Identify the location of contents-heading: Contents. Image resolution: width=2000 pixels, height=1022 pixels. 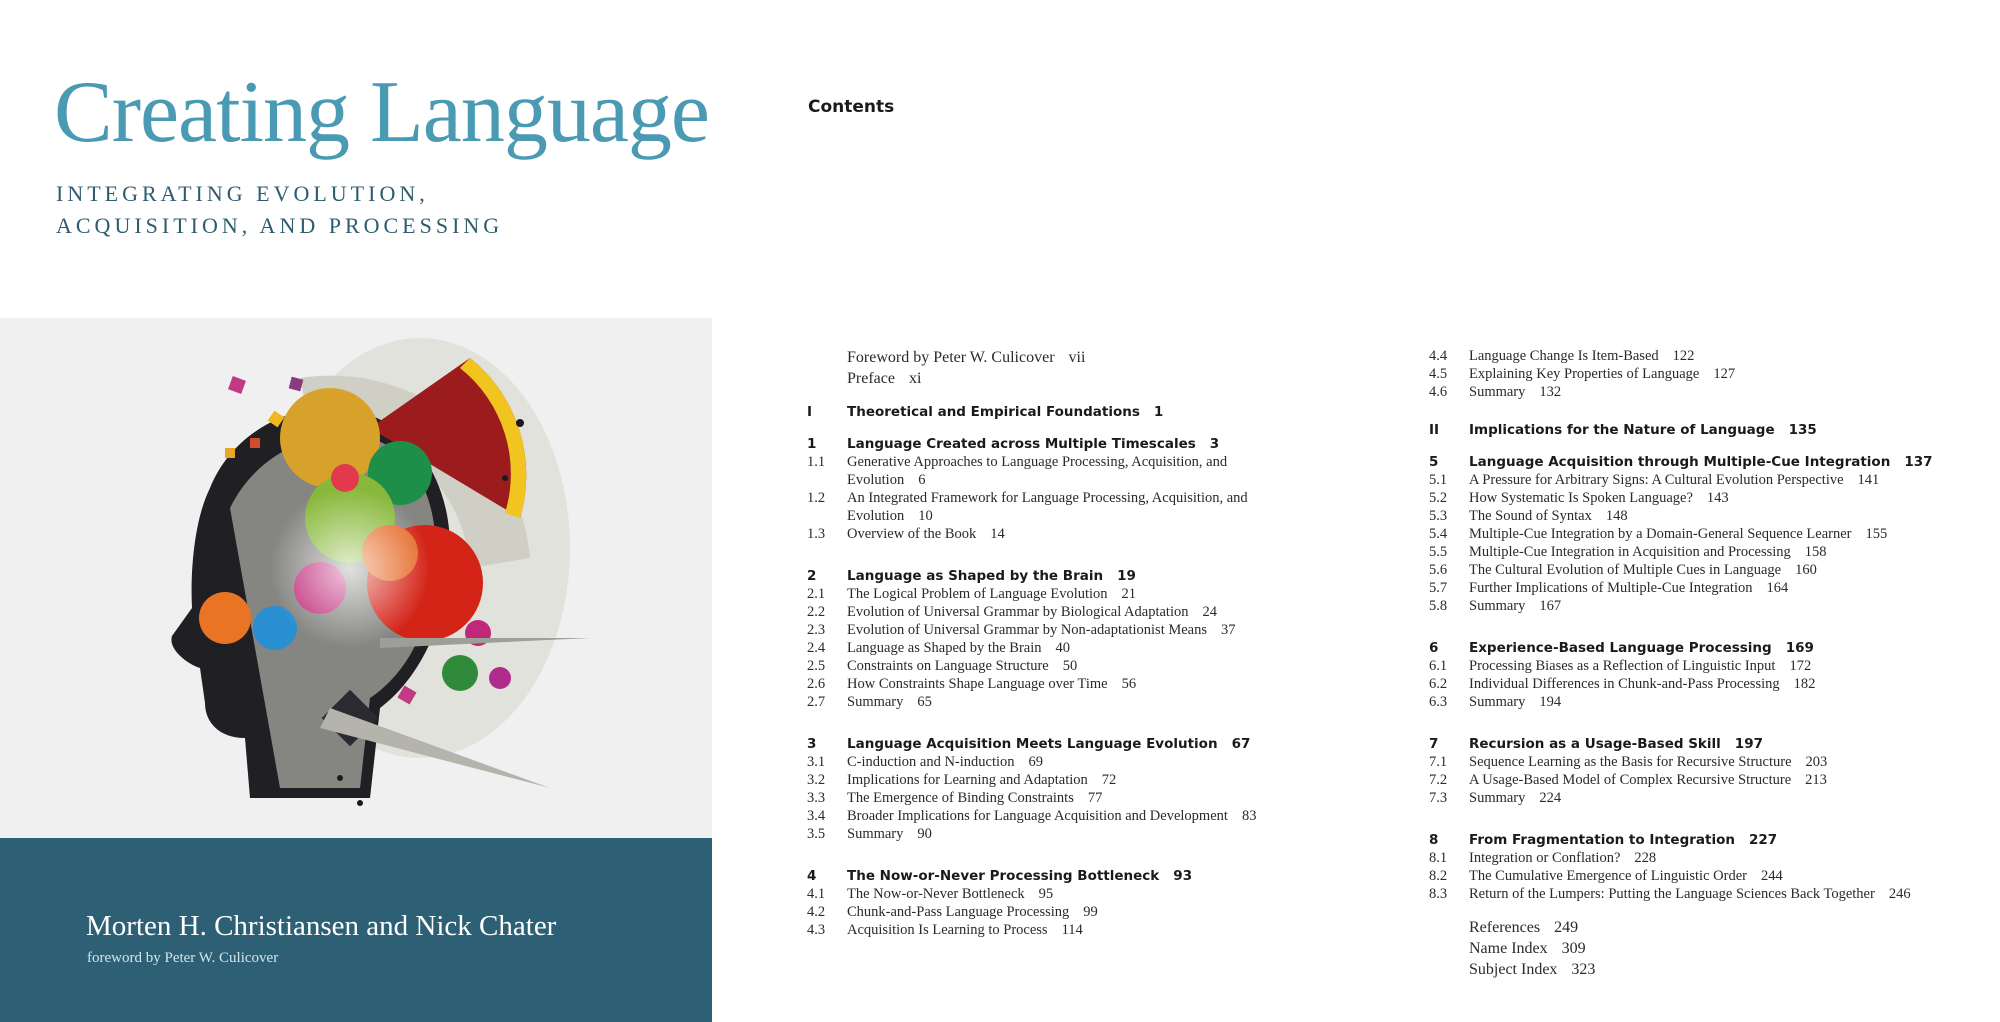
(851, 107).